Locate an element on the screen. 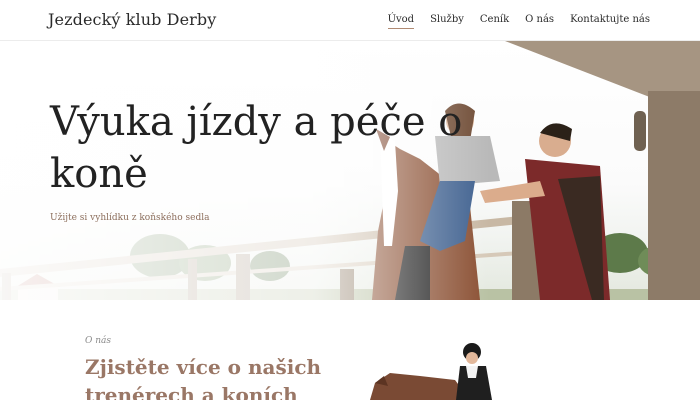 The width and height of the screenshot is (700, 400). about-label: O nás is located at coordinates (98, 341).